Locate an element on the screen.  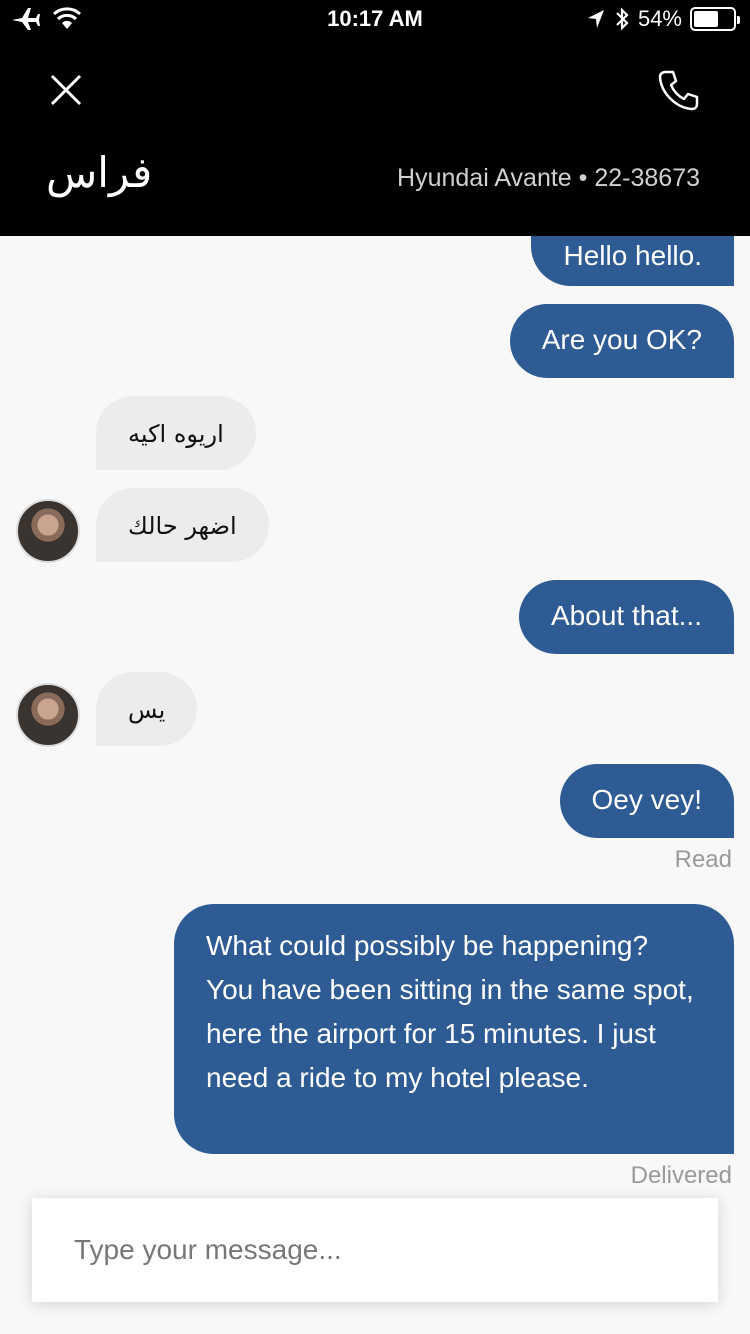
phone-icon is located at coordinates (678, 90).